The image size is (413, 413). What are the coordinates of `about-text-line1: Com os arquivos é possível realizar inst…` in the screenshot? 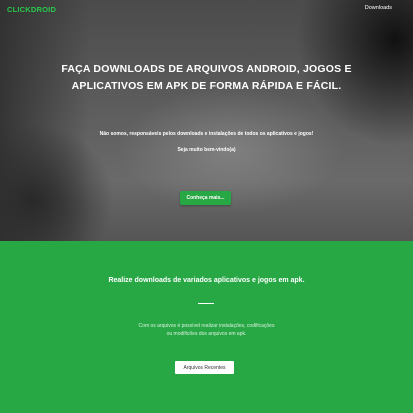 It's located at (206, 326).